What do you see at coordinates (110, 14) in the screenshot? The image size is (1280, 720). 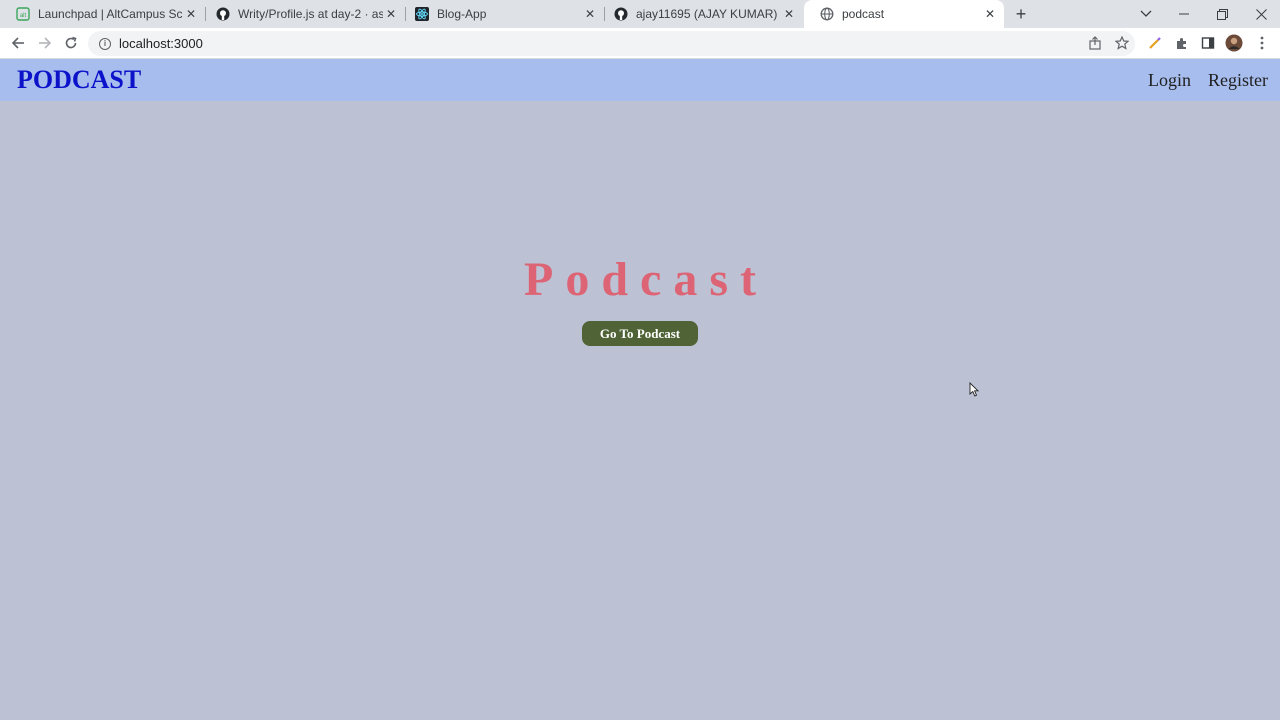 I see `tab-title: Launchpad | AltCampus School -` at bounding box center [110, 14].